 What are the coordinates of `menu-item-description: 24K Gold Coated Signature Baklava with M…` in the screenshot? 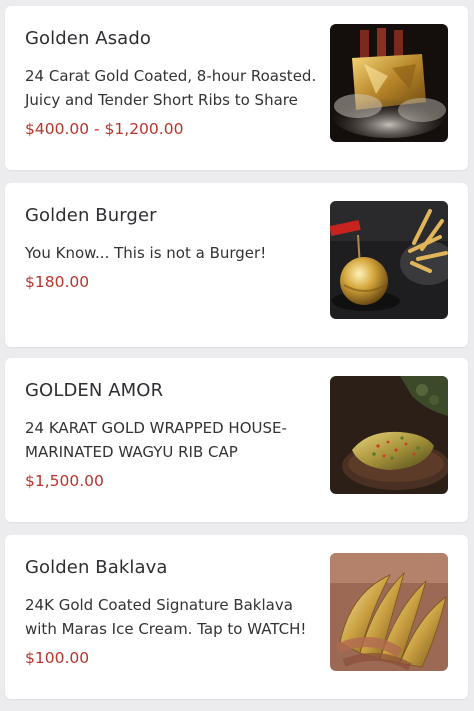 It's located at (166, 617).